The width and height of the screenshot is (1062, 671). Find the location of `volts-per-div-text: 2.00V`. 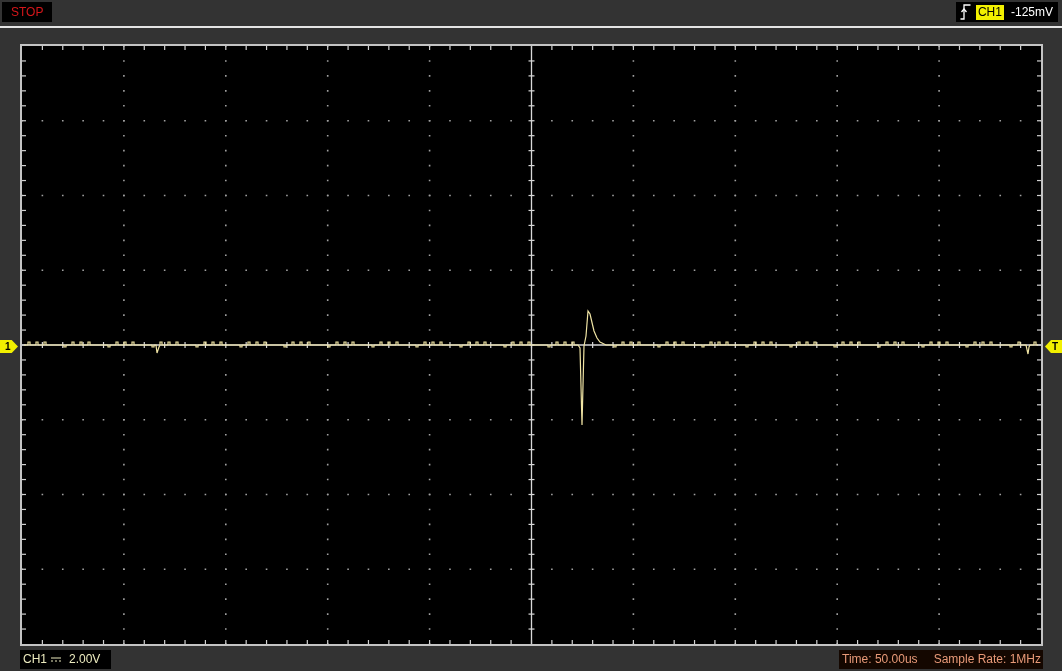

volts-per-div-text: 2.00V is located at coordinates (85, 659).